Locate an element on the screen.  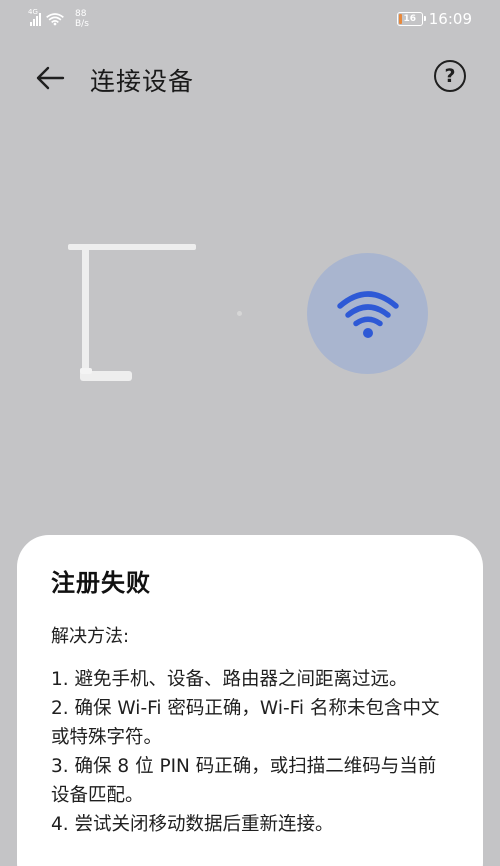
cellular-signal-icon: 4G is located at coordinates (34, 17).